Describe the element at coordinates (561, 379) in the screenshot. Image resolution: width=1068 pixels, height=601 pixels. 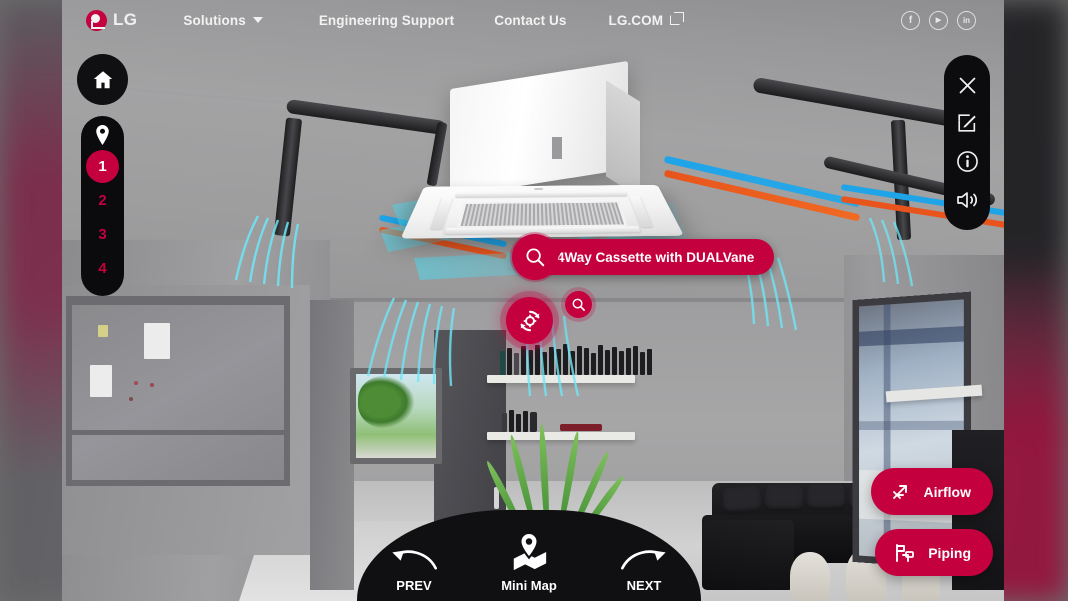
I see `wall-shelf-upper` at that location.